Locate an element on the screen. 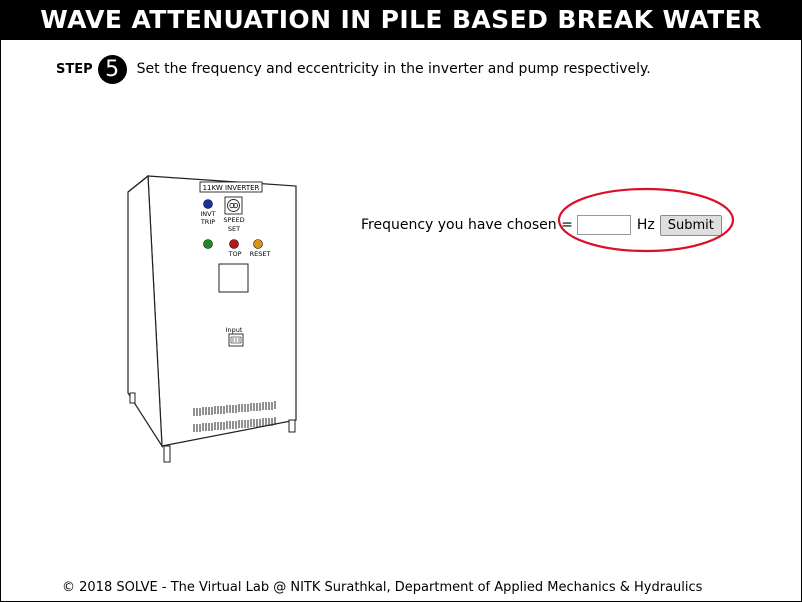 This screenshot has width=802, height=602. speed-set-label-2: SET is located at coordinates (234, 229).